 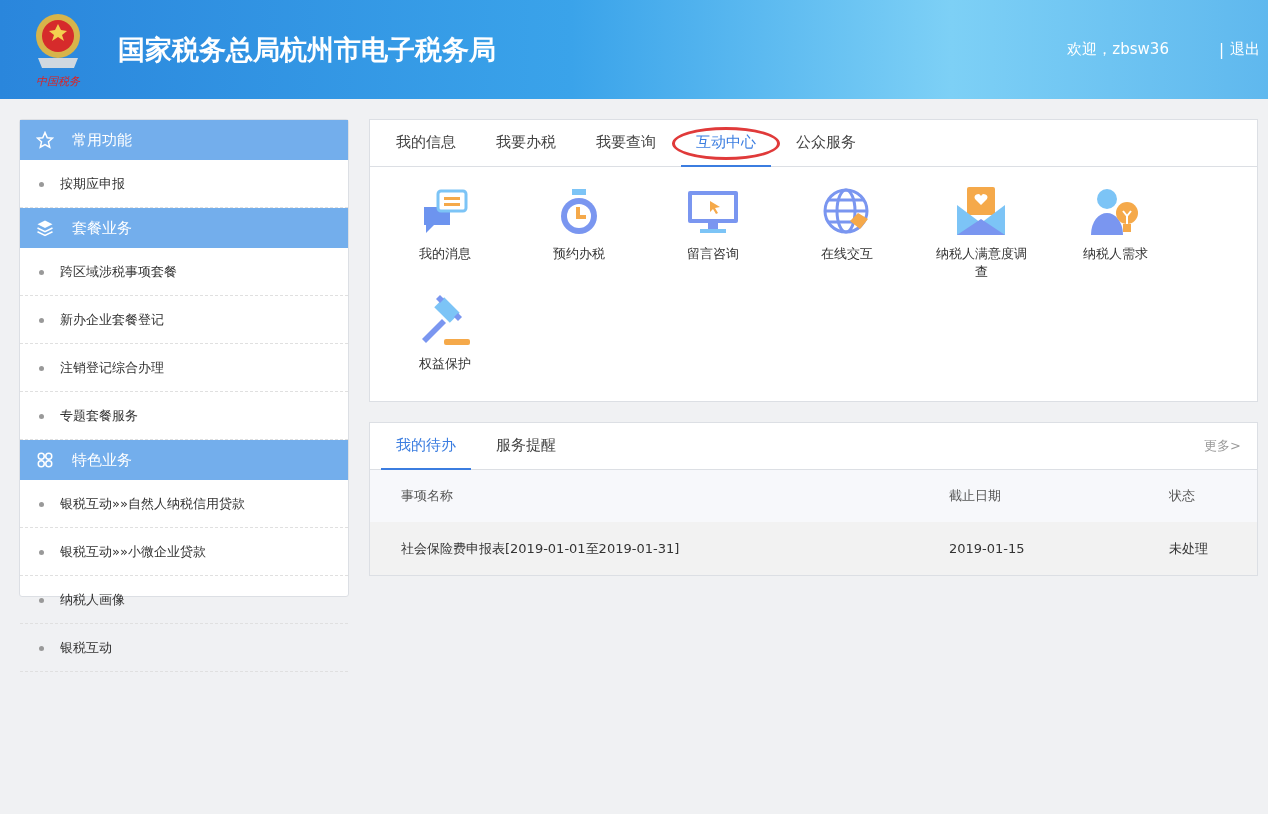 I want to click on sidebar-item: 银税互动»»小微企业贷款, so click(x=184, y=552).